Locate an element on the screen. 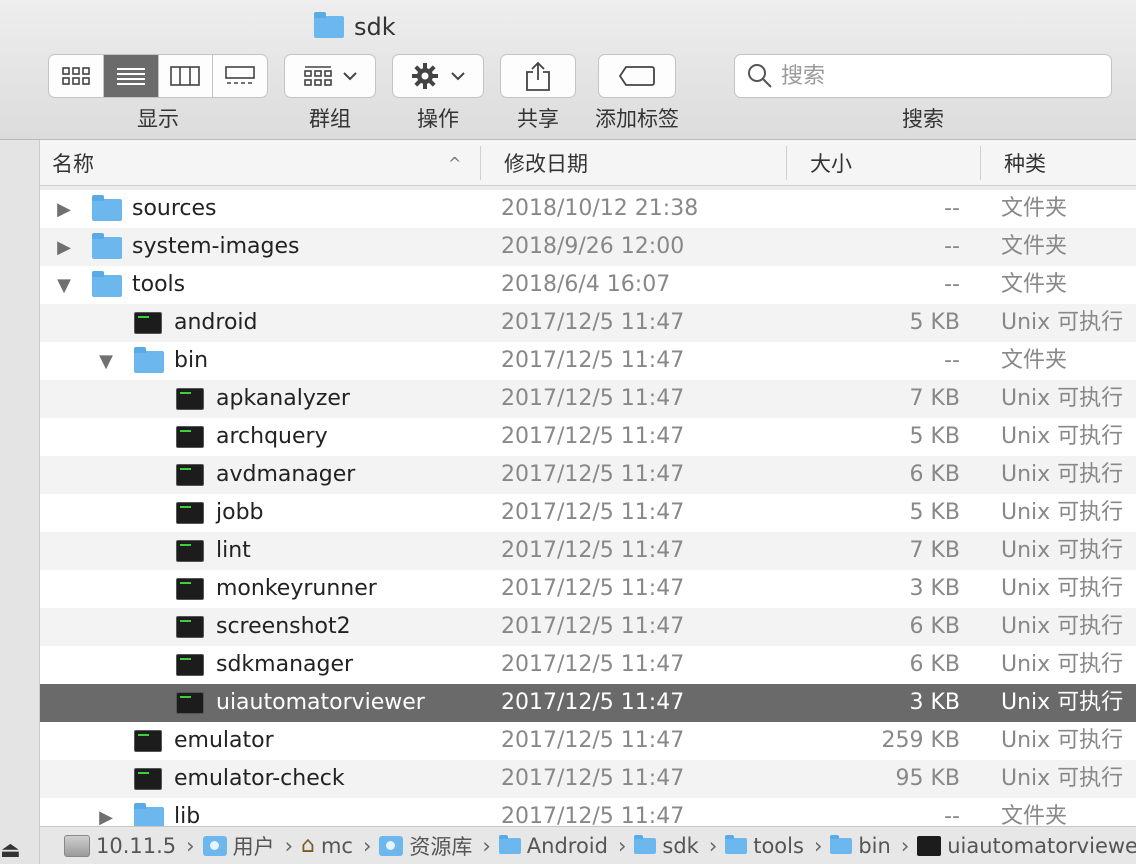  name-column-header: 名称 is located at coordinates (73, 163).